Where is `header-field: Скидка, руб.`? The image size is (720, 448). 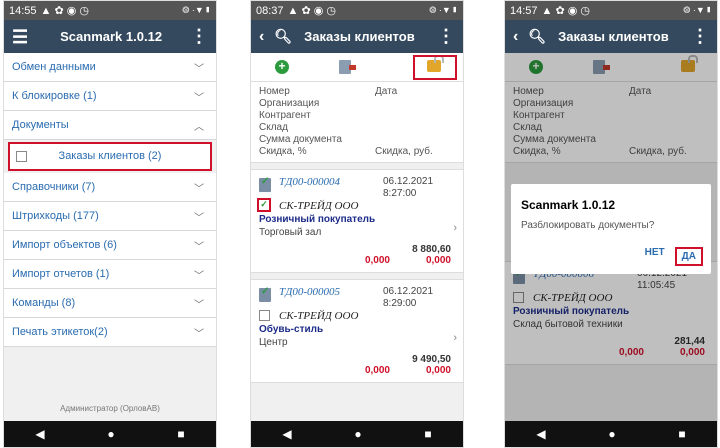
header-field: Скидка, руб. is located at coordinates (404, 151).